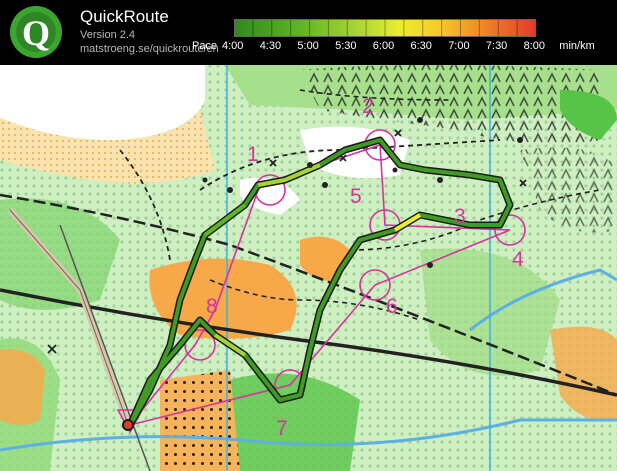 The image size is (617, 471). I want to click on pace-tick-label: 4:30, so click(270, 46).